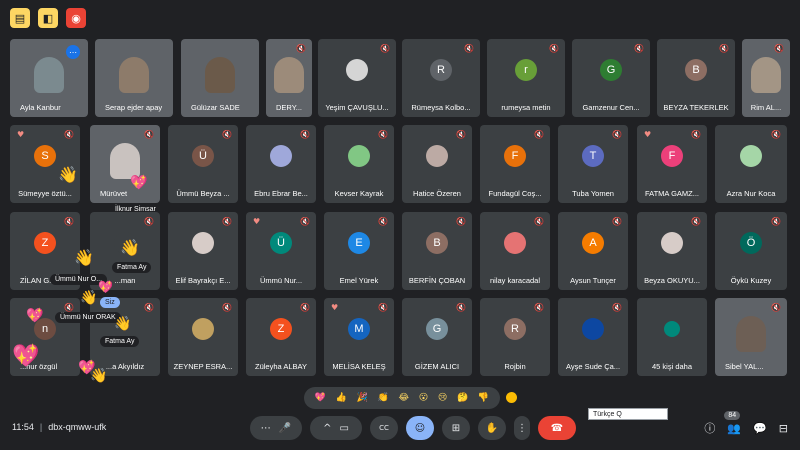  What do you see at coordinates (383, 398) in the screenshot?
I see `reaction-emoji-icon: 👏` at bounding box center [383, 398].